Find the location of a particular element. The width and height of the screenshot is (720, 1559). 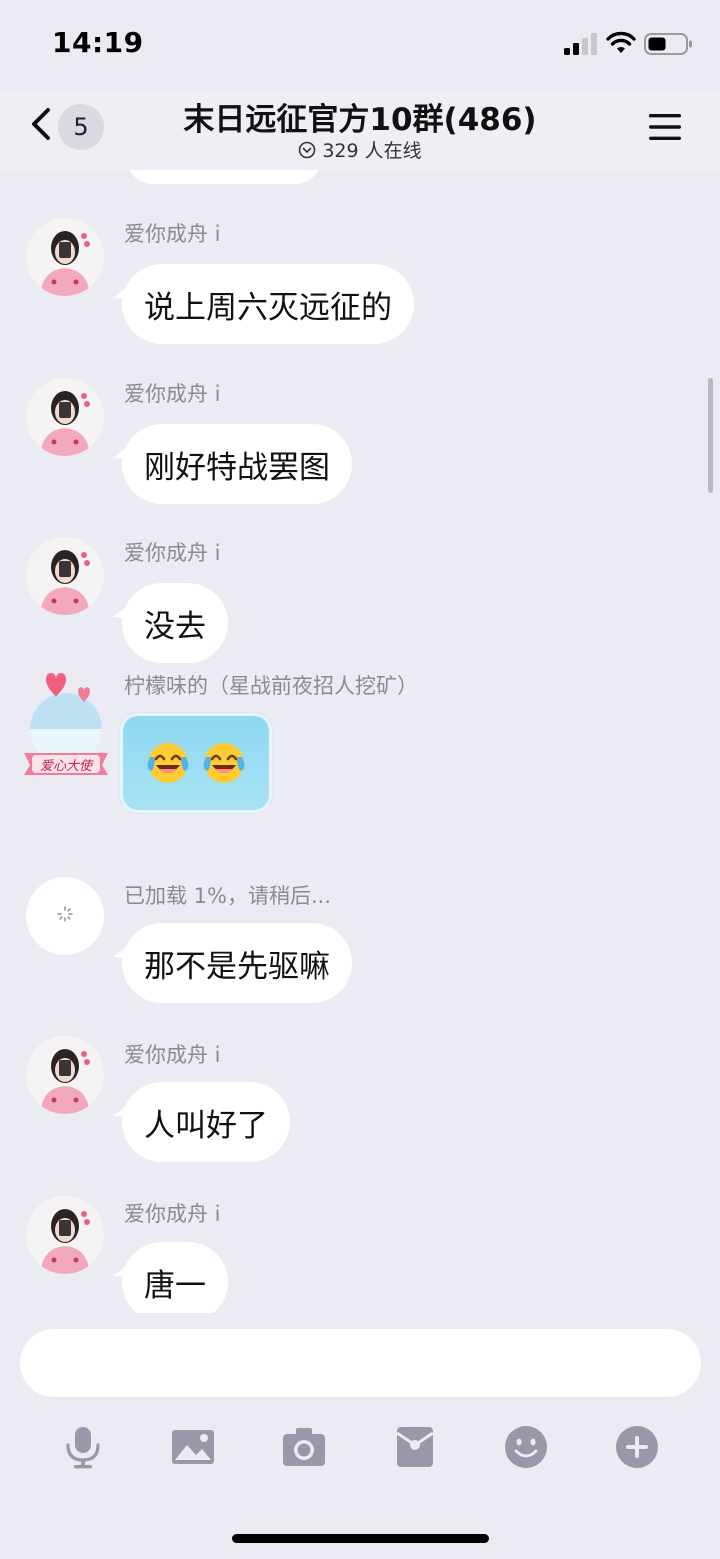

camera-icon is located at coordinates (304, 1447).